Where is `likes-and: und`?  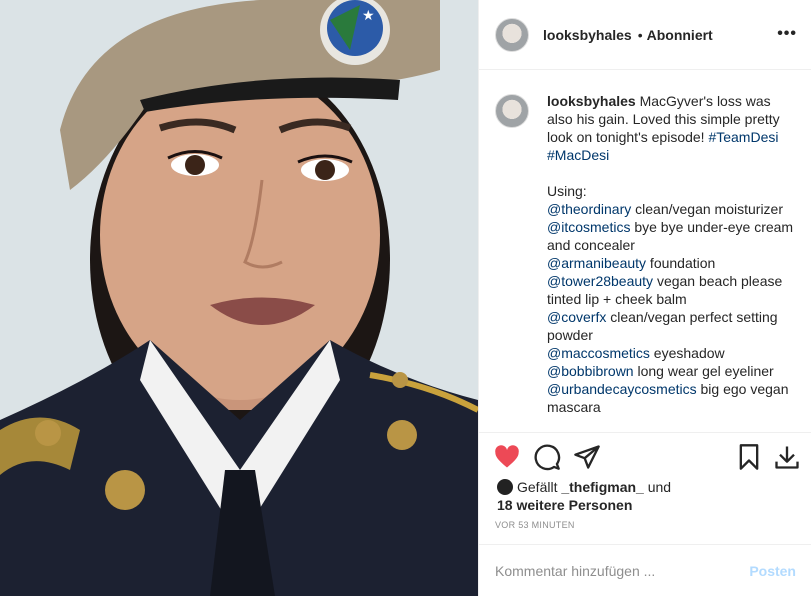
likes-and: und is located at coordinates (657, 487).